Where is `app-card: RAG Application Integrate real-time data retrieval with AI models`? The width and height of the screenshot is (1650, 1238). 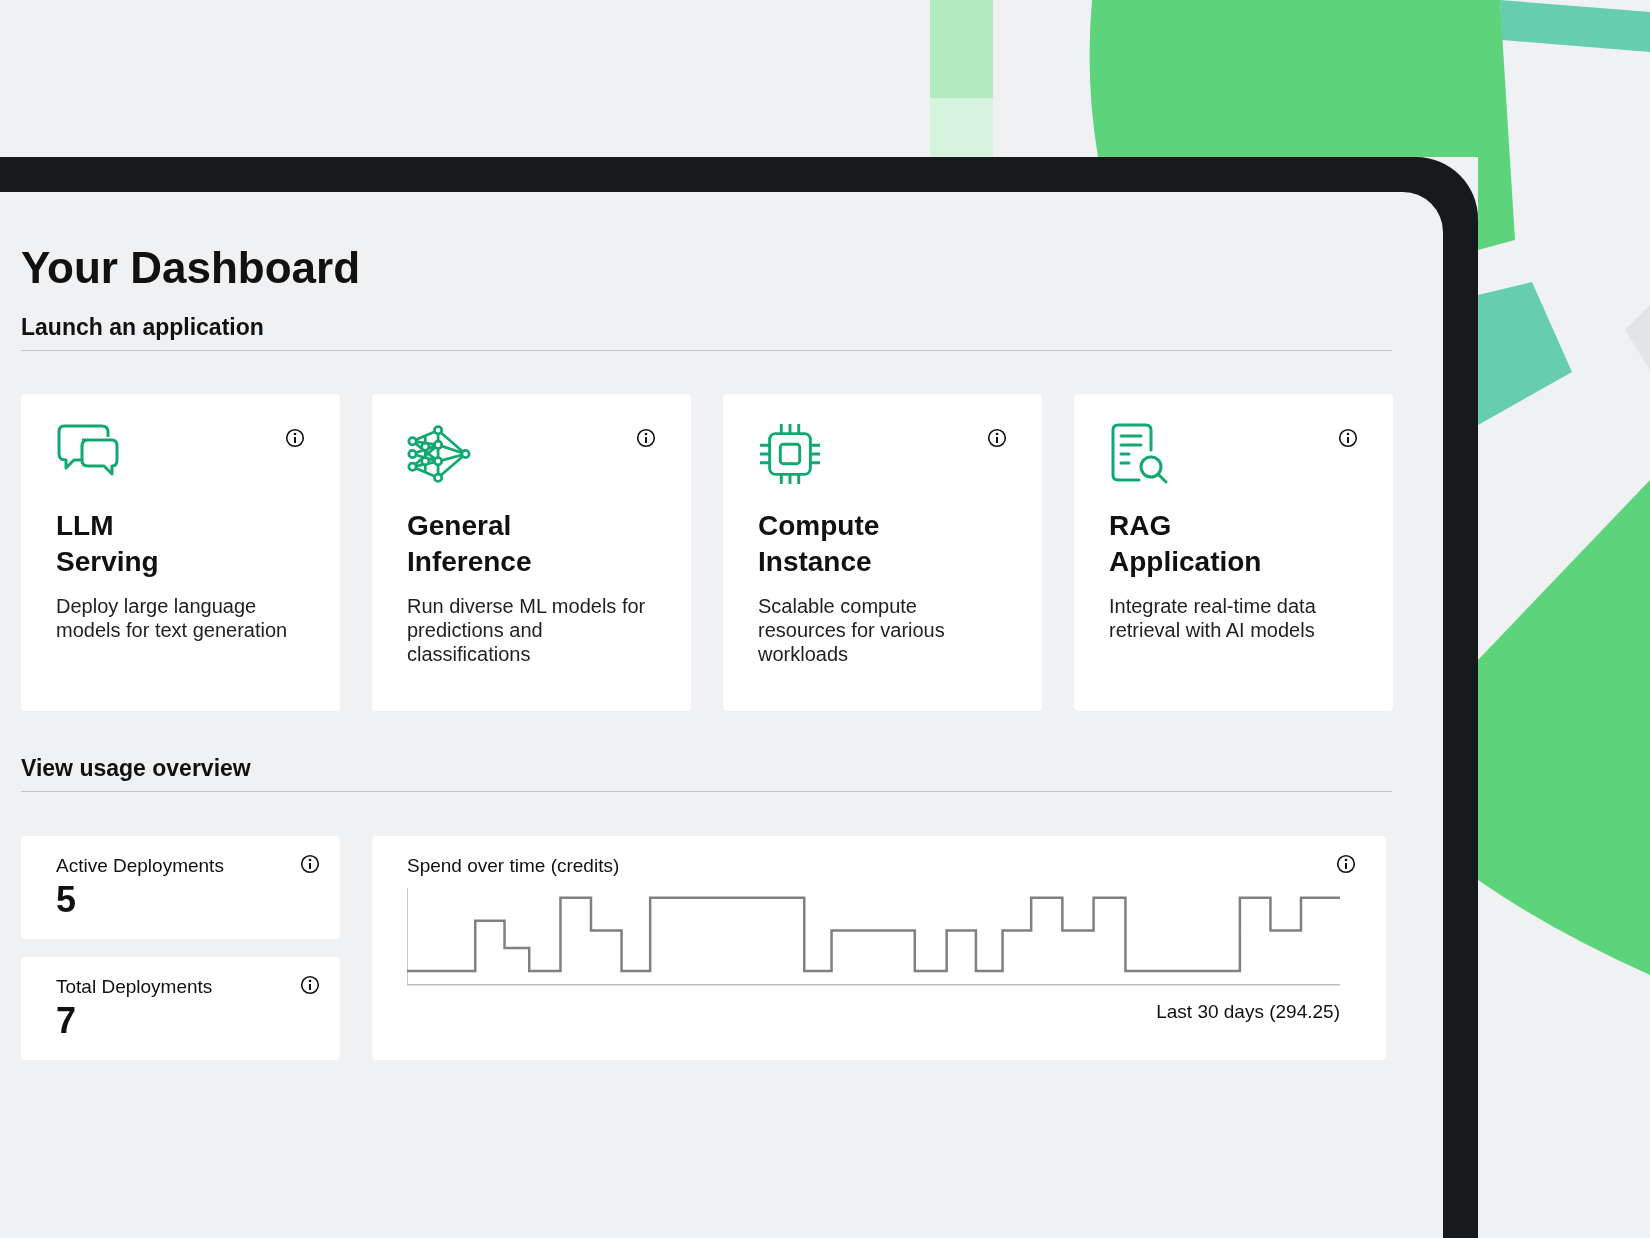 app-card: RAG Application Integrate real-time data retrieval with AI models is located at coordinates (1233, 552).